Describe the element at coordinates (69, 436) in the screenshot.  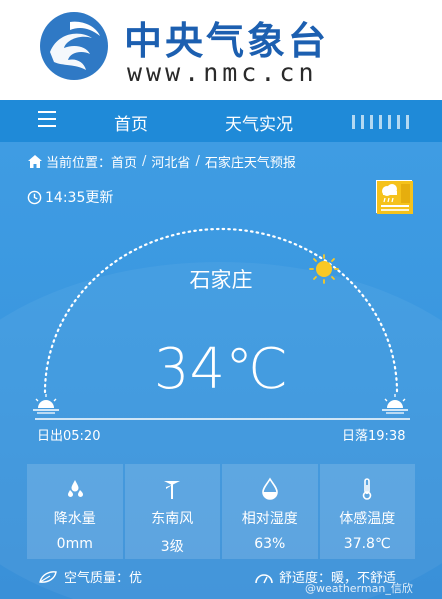
I see `sunrise-time: 日出05:20` at that location.